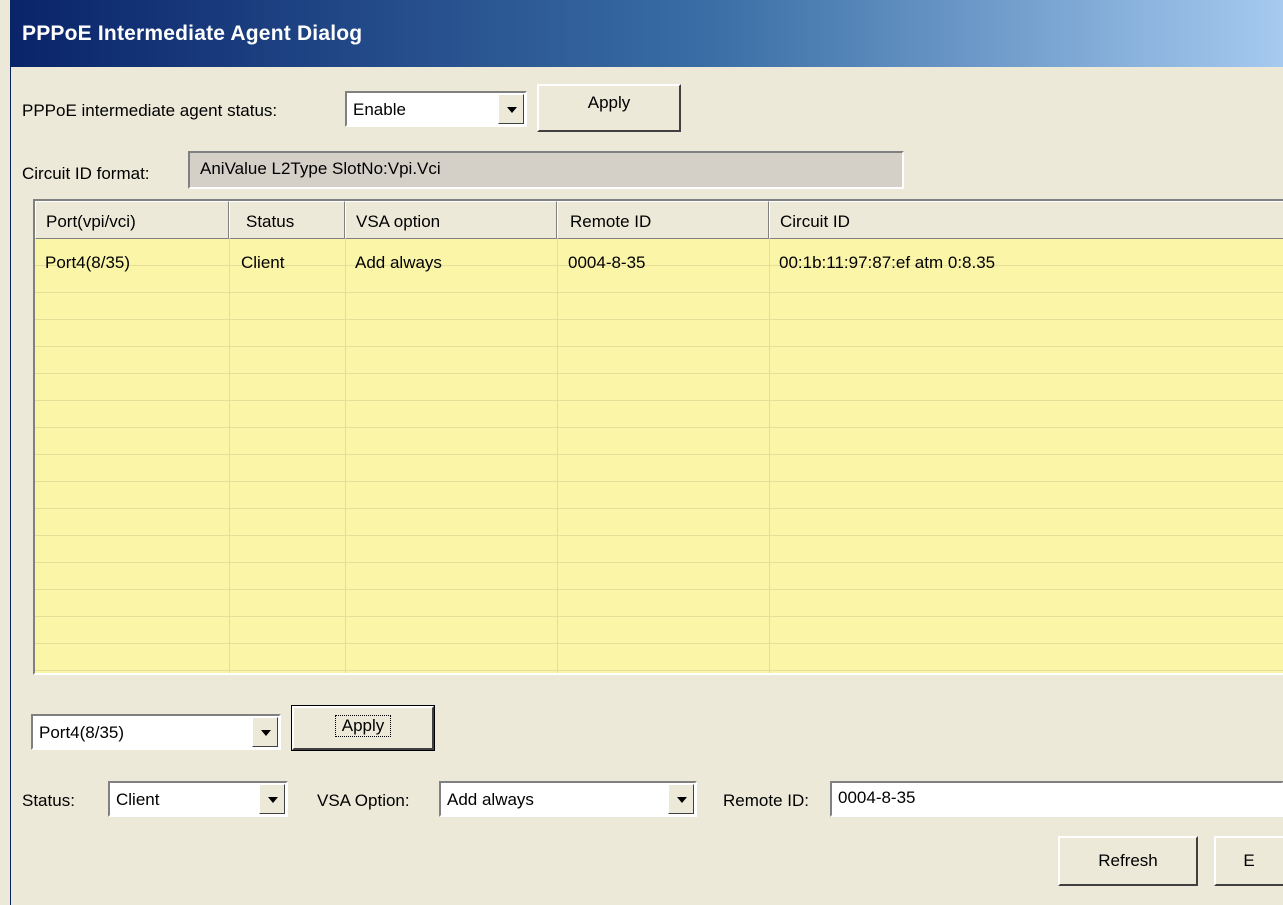  I want to click on status-label: Status:, so click(48, 800).